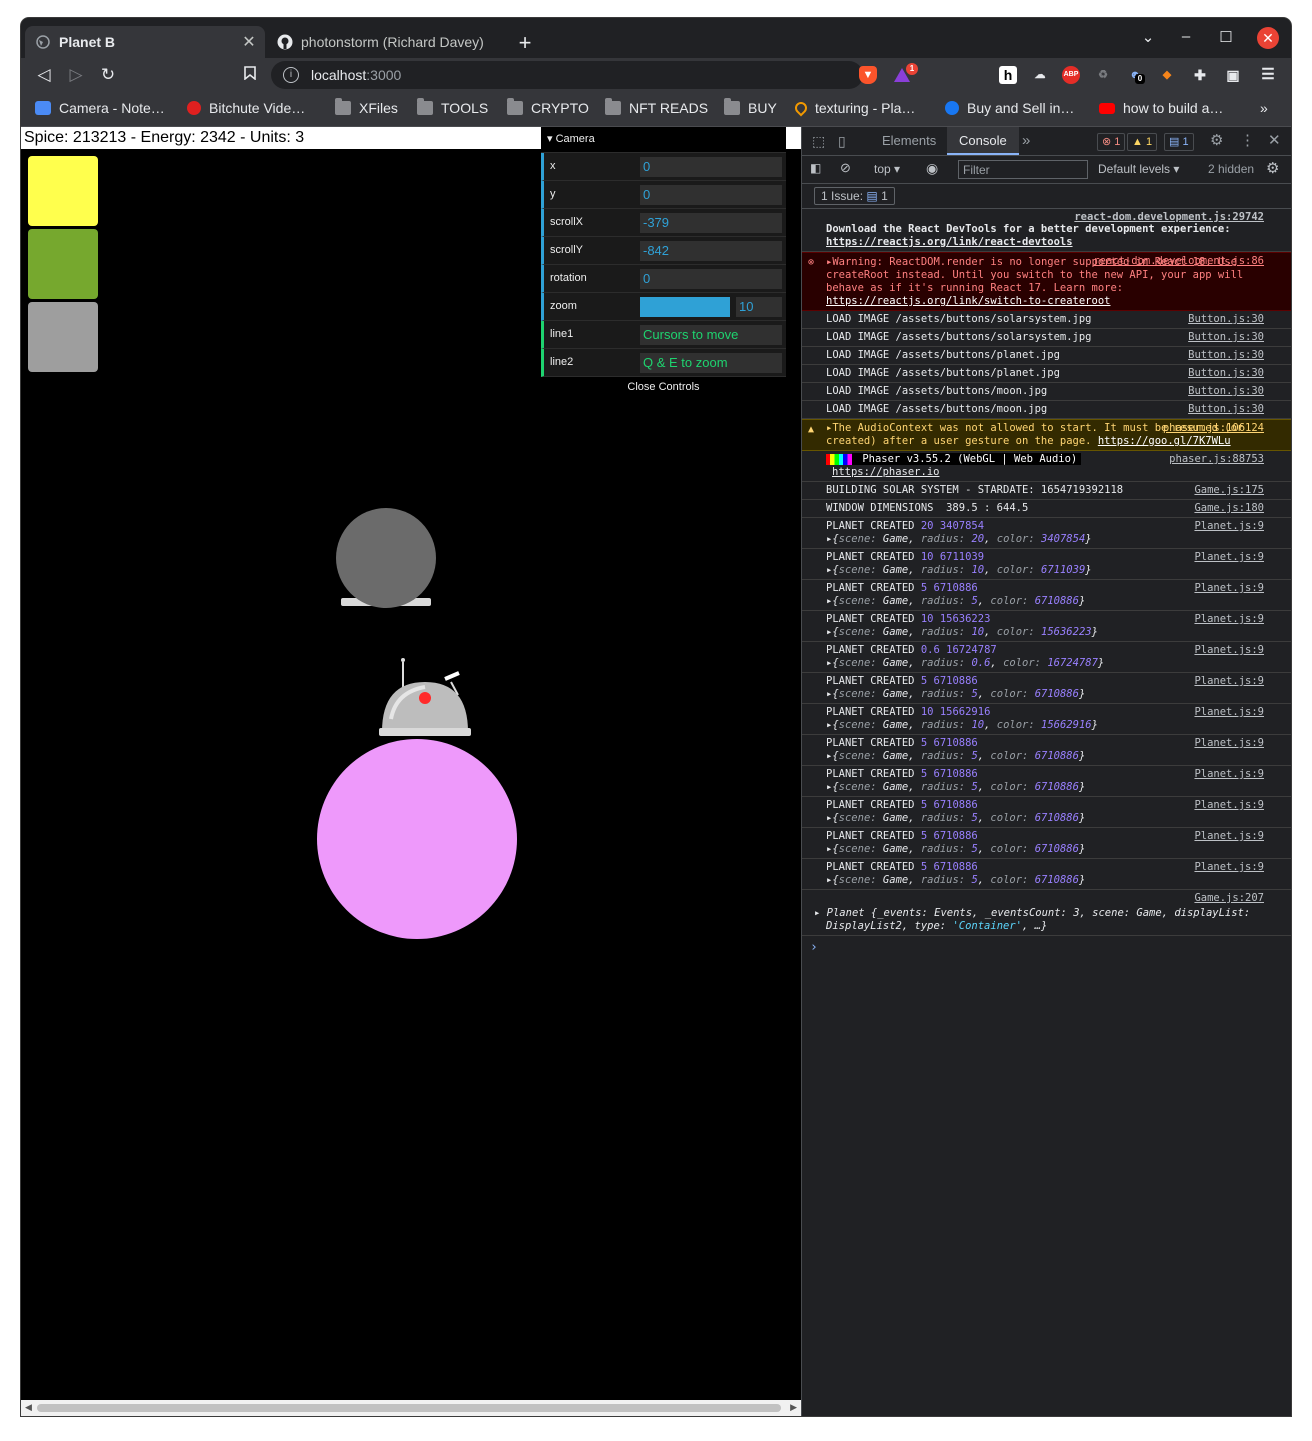 The width and height of the screenshot is (1312, 1441). I want to click on inspect-element-icon: ⬚, so click(818, 141).